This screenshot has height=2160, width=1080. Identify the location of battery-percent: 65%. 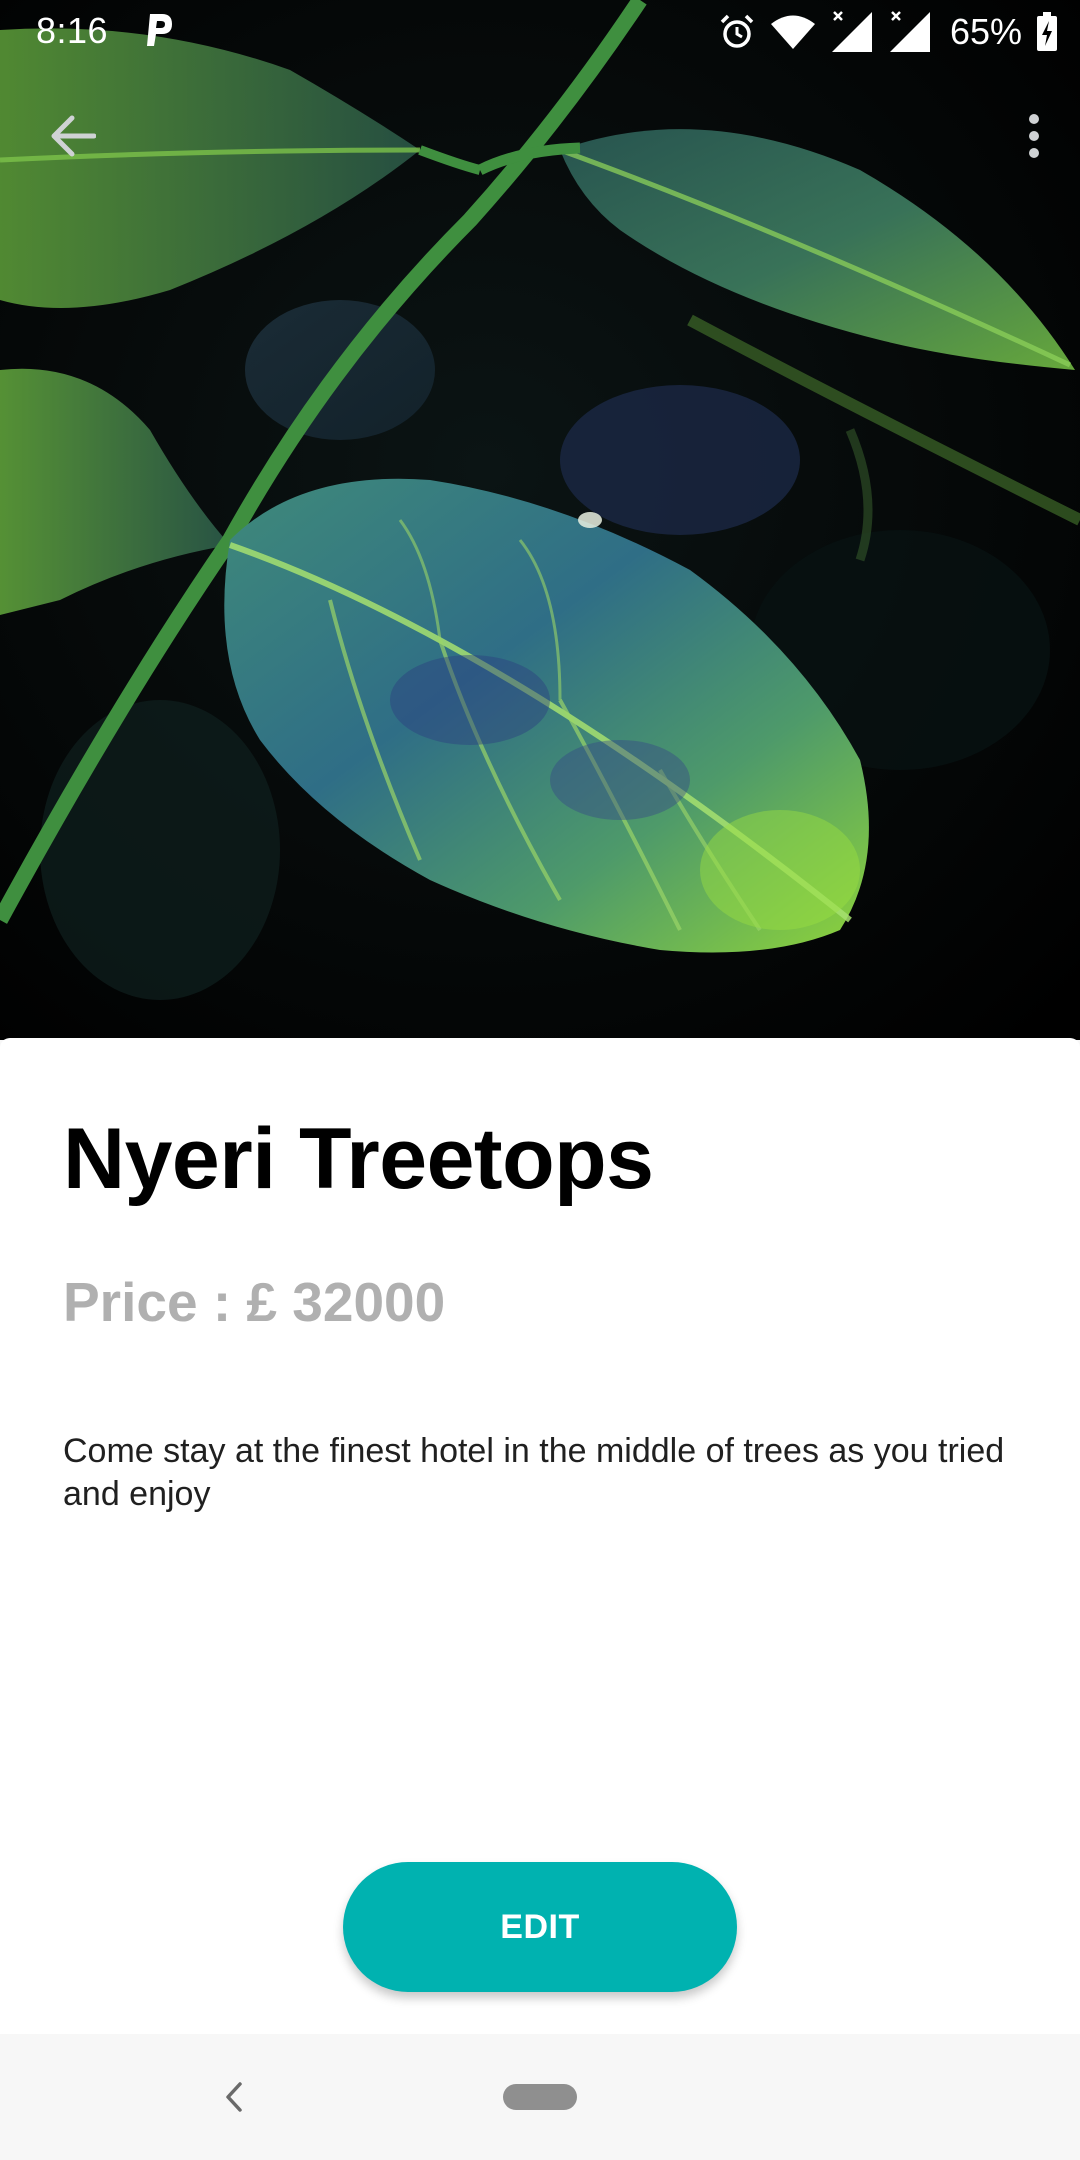
(985, 31).